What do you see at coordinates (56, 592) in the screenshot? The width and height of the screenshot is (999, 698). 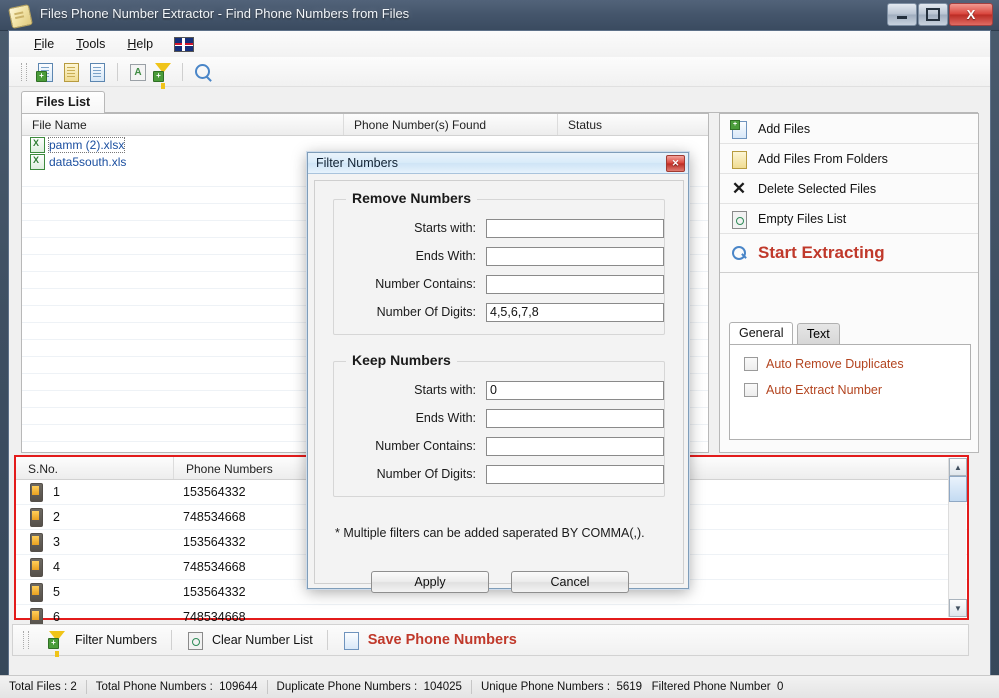 I see `row-sno: 5` at bounding box center [56, 592].